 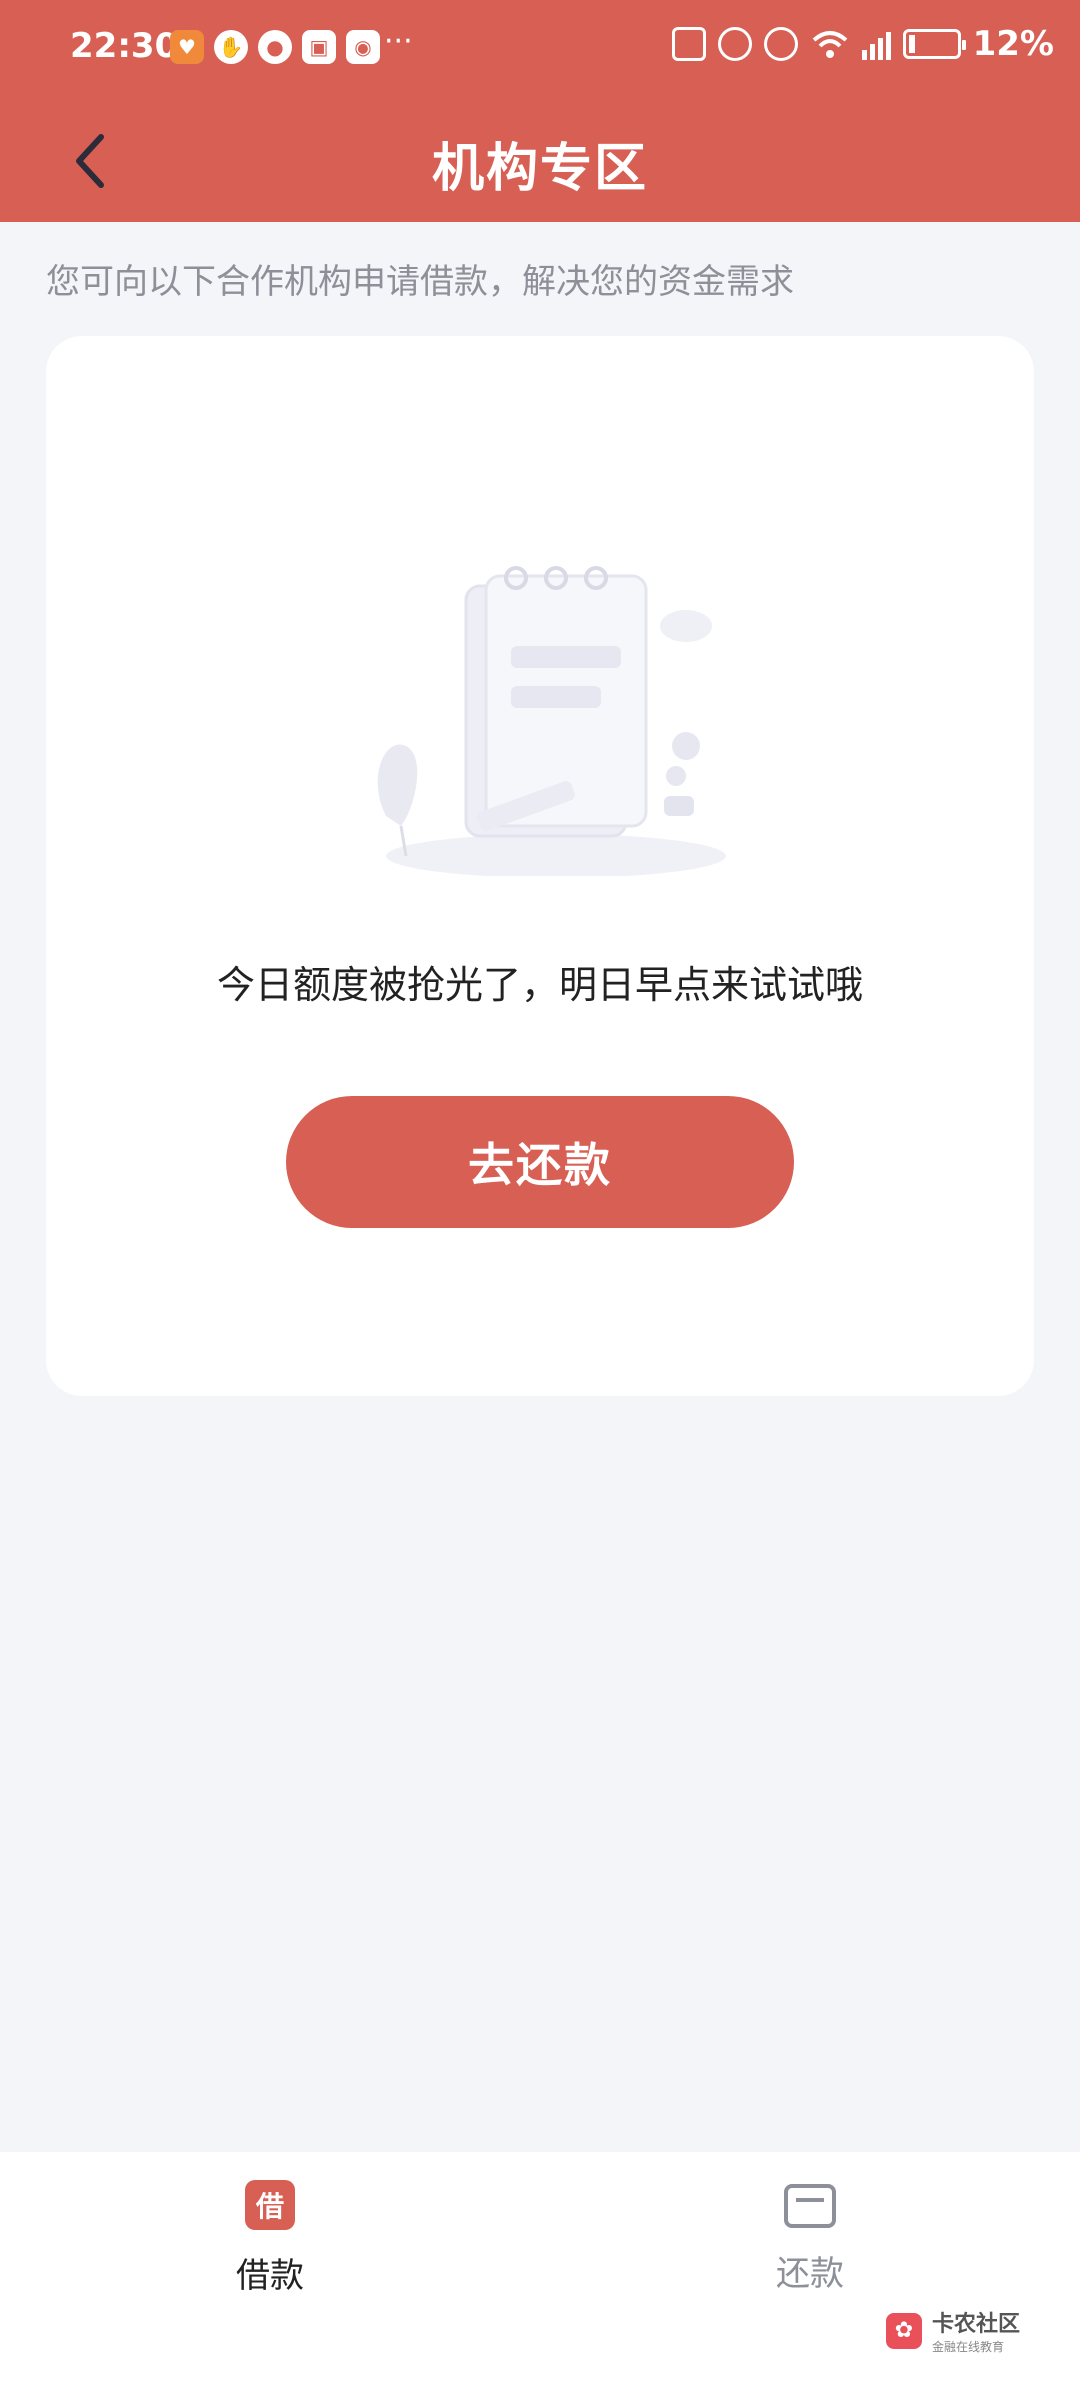 I want to click on hand-icon: ✋, so click(x=231, y=47).